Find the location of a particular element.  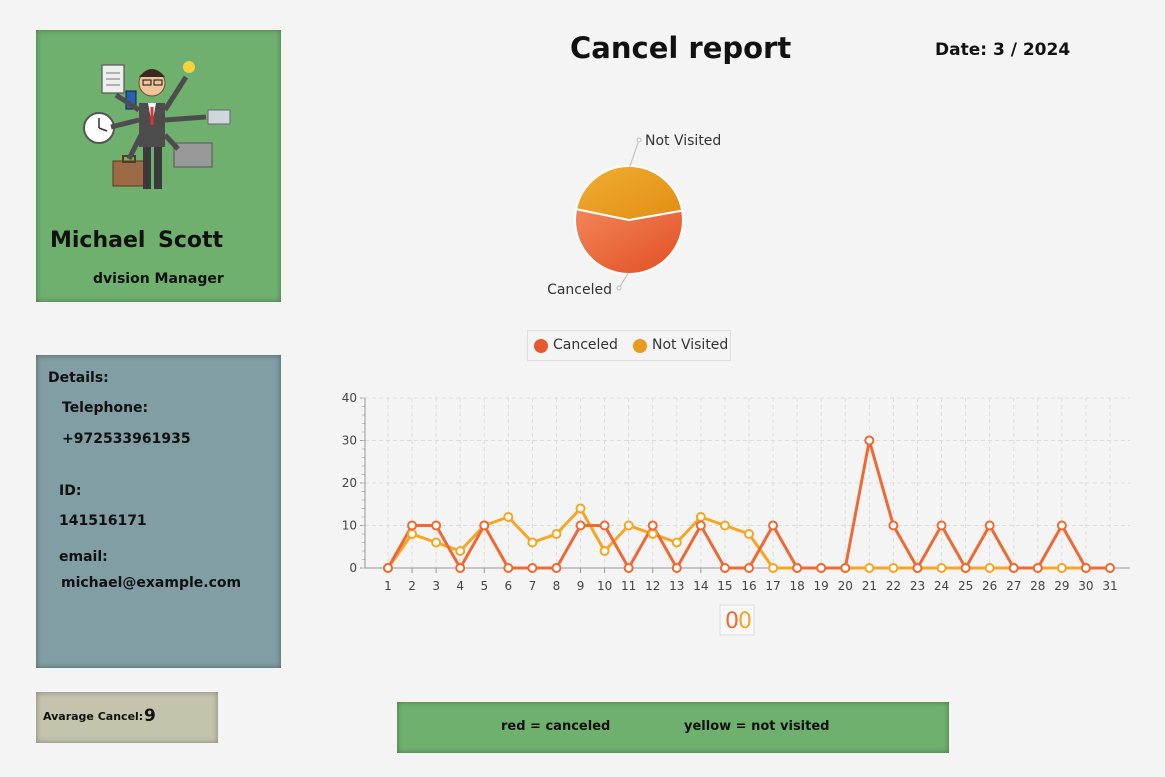

cancel-pie-chart: Canceled Not Visited is located at coordinates (634, 215).